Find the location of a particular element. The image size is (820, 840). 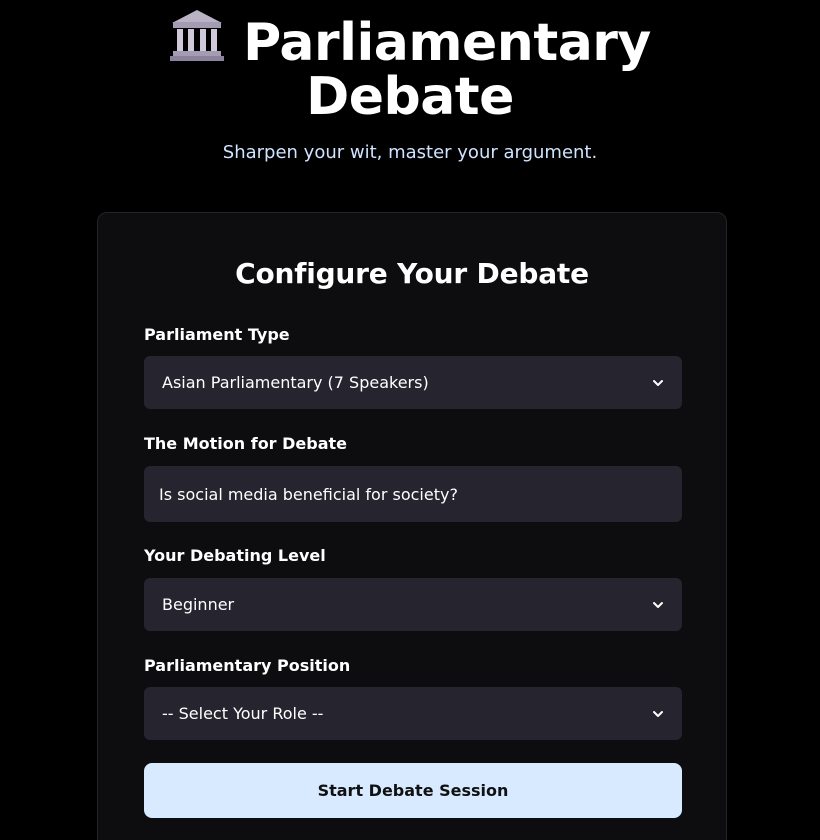

debating-level-select: Beginner is located at coordinates (413, 604).